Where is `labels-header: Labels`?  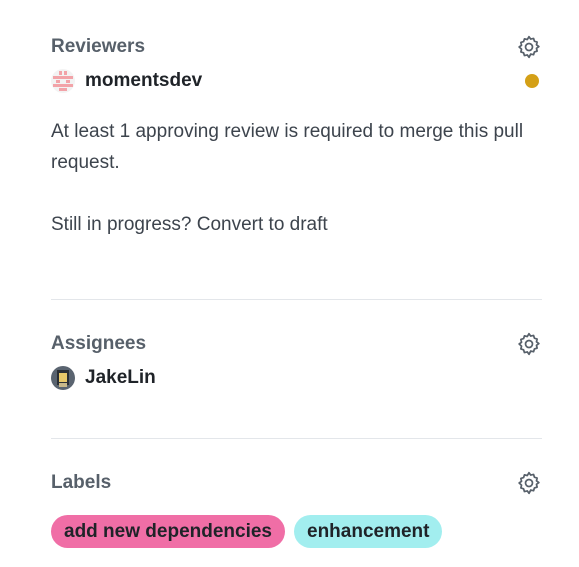
labels-header: Labels is located at coordinates (296, 483).